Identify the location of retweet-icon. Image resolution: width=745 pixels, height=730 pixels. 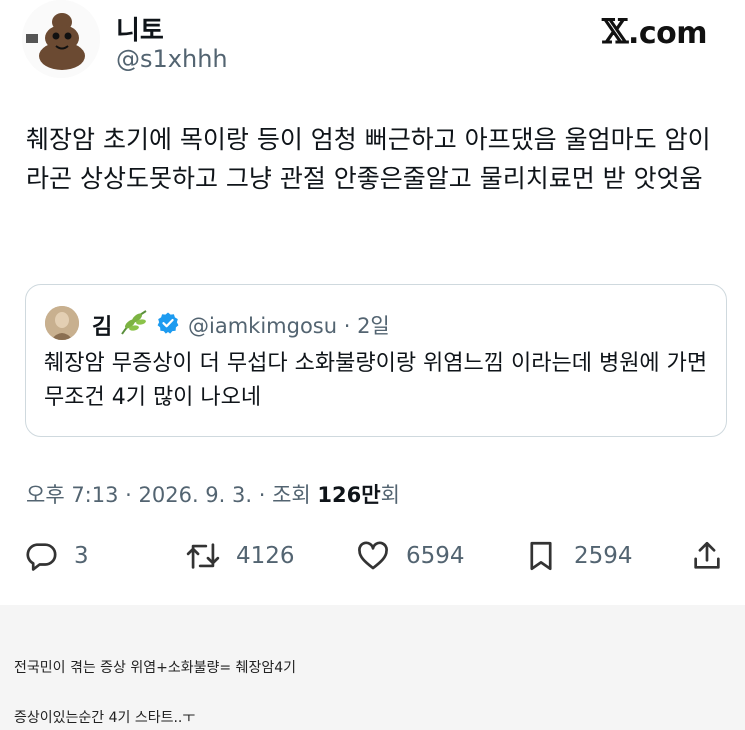
(203, 556).